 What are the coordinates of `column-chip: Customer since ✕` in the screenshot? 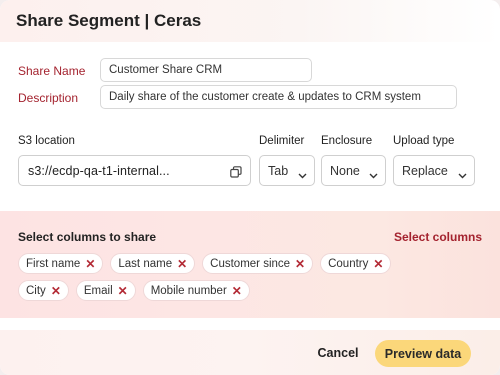 It's located at (258, 263).